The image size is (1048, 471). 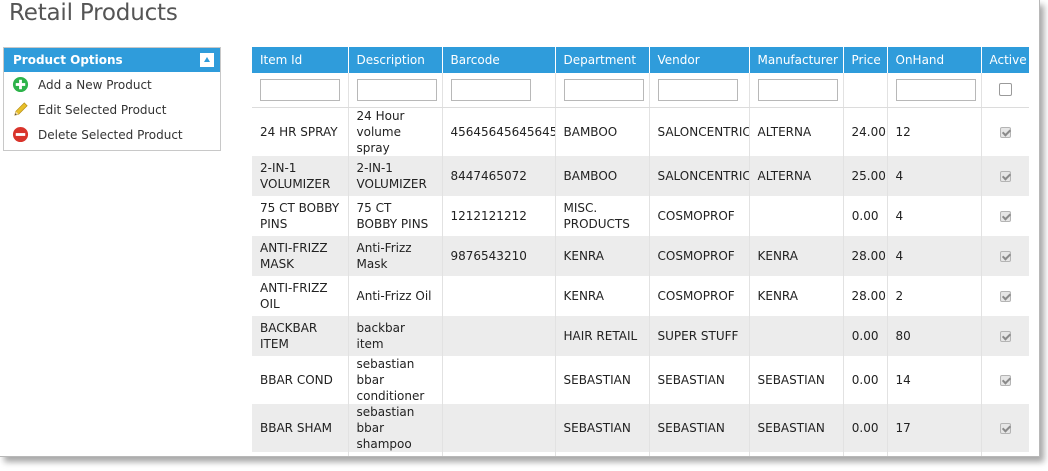 What do you see at coordinates (934, 295) in the screenshot?
I see `cell-onhand: 2` at bounding box center [934, 295].